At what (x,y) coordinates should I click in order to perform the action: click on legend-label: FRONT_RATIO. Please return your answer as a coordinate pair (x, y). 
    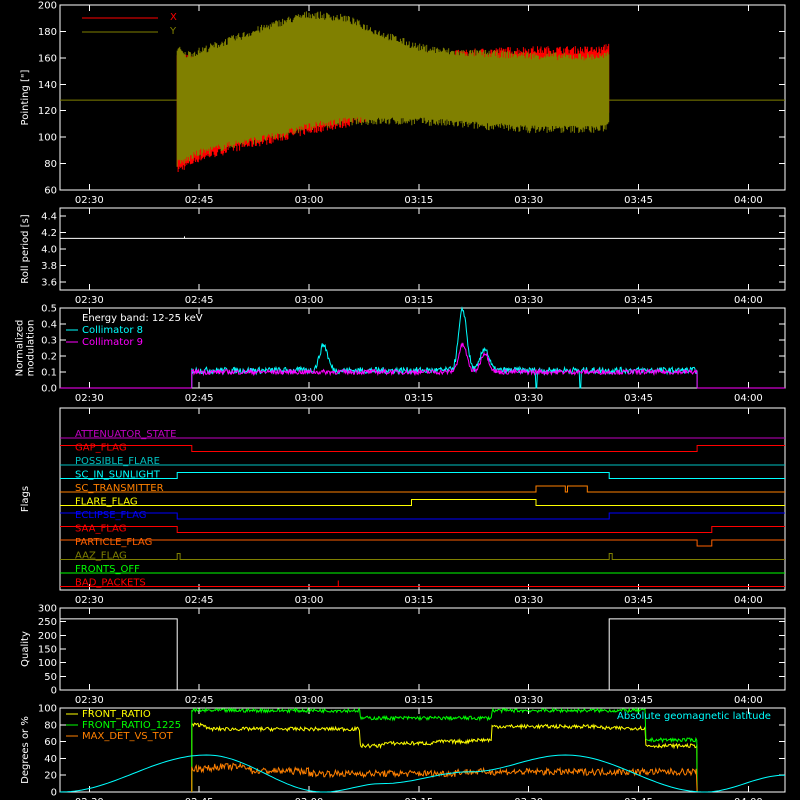
    Looking at the image, I should click on (116, 714).